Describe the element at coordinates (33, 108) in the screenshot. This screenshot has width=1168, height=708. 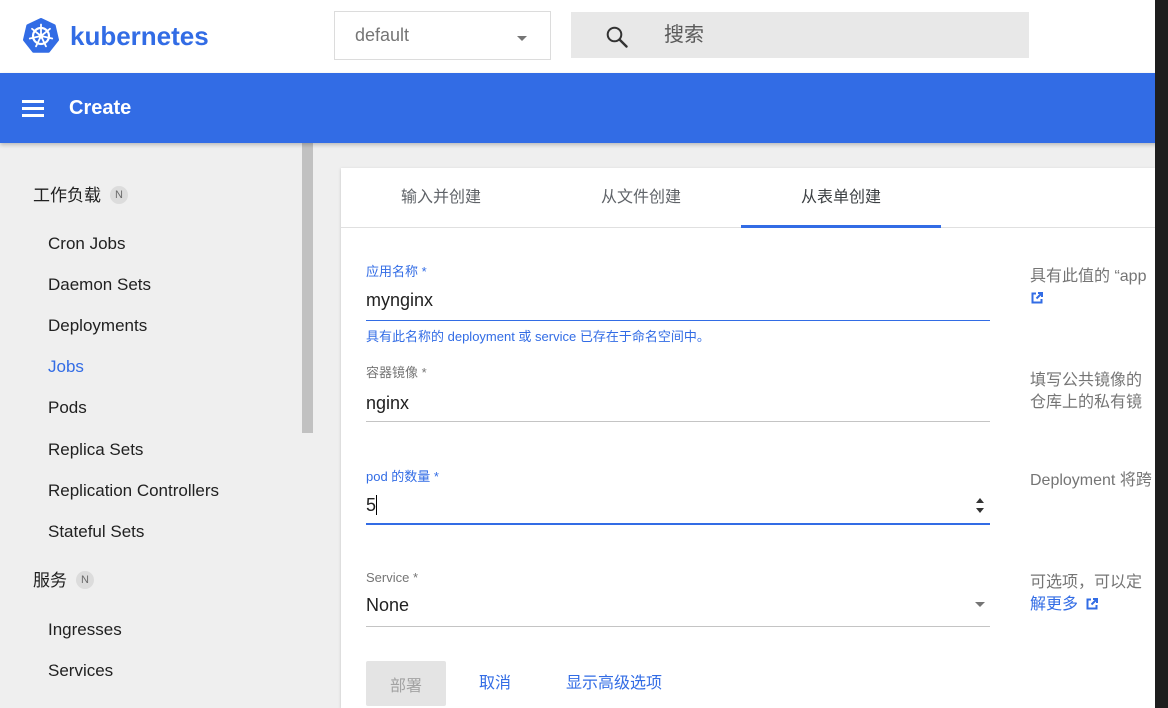
I see `menu-icon` at that location.